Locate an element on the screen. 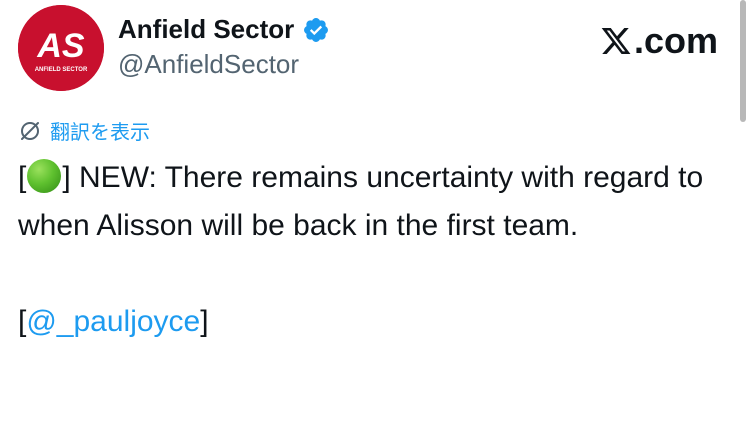 Image resolution: width=750 pixels, height=434 pixels. translate-link: 翻訳を表示 is located at coordinates (84, 130).